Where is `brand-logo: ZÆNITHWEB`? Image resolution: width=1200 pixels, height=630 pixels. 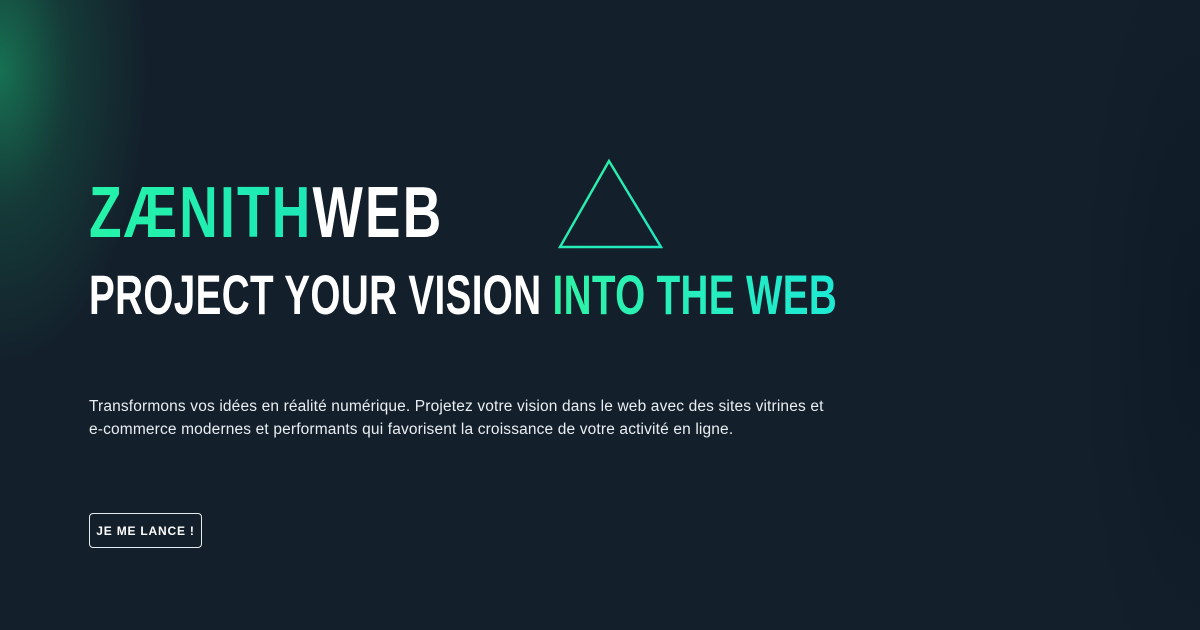 brand-logo: ZÆNITHWEB is located at coordinates (328, 213).